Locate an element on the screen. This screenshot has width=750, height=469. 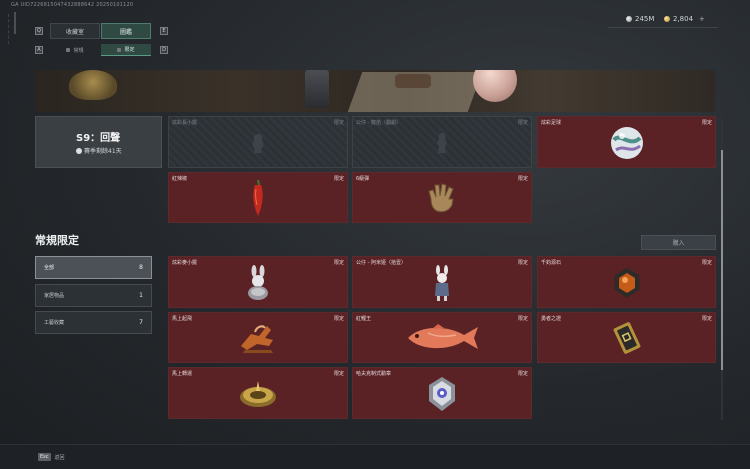
currency-gold: 2,804 + is located at coordinates (684, 19).